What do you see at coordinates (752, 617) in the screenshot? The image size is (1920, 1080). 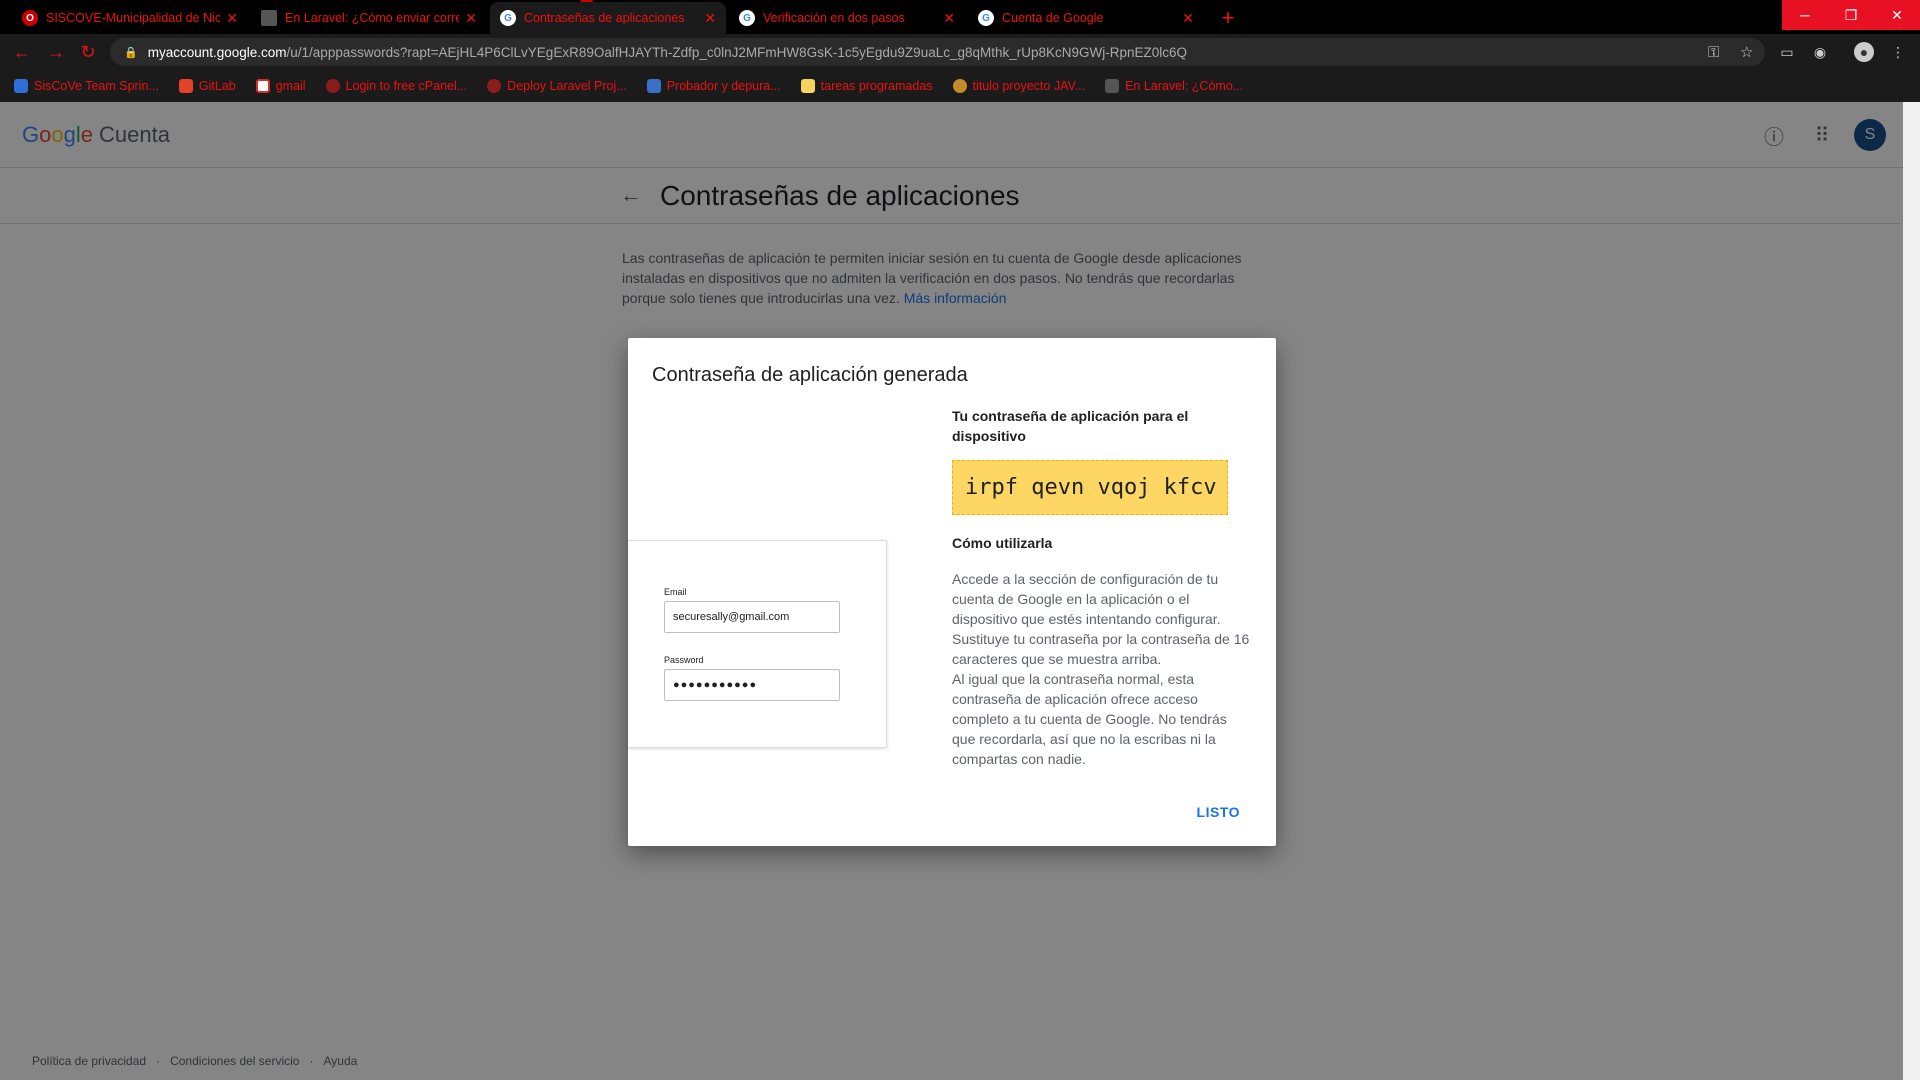 I see `illustration-email-field: securesally@gmail.com` at bounding box center [752, 617].